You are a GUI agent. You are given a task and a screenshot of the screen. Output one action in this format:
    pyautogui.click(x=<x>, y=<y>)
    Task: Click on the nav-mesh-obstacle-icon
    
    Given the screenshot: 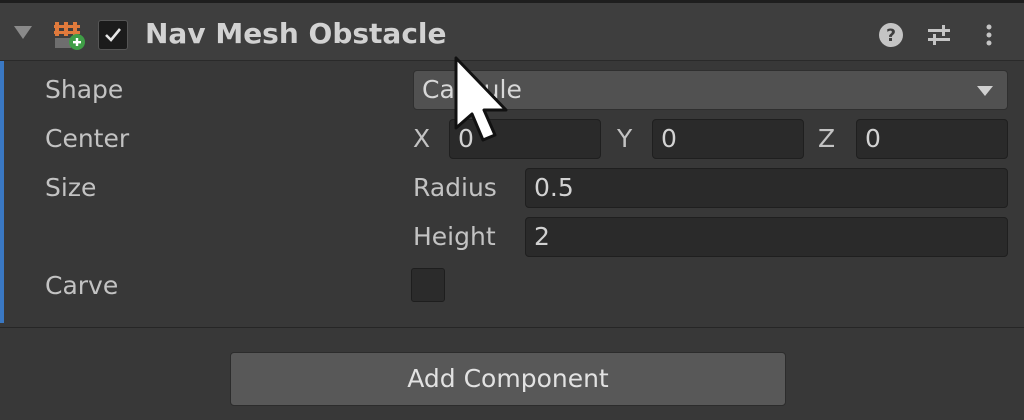 What is the action you would take?
    pyautogui.click(x=69, y=36)
    